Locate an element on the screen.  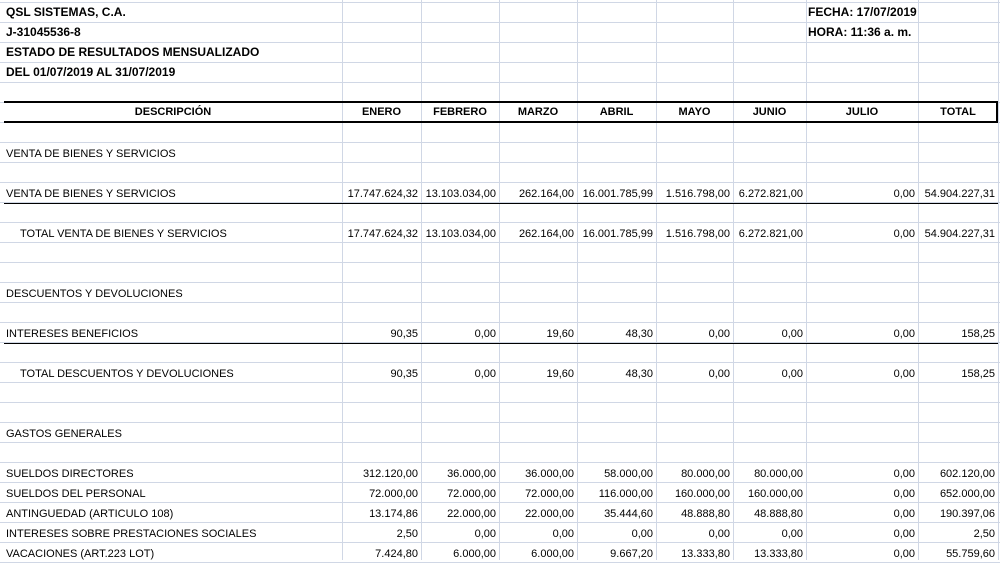
value-cell: 602.120,00 is located at coordinates (967, 474).